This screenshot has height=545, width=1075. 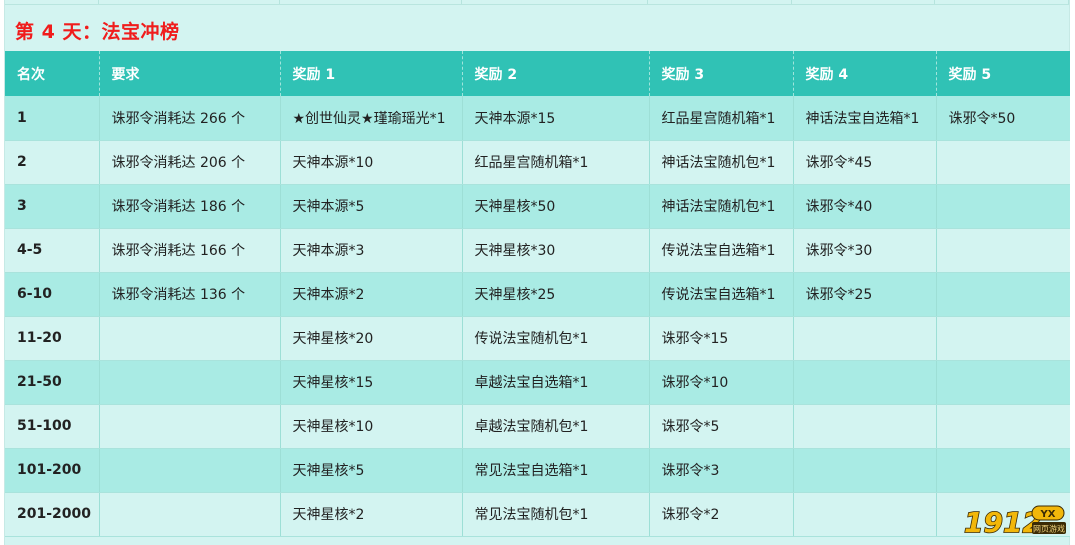 What do you see at coordinates (52, 250) in the screenshot?
I see `cell-rank: 4-5` at bounding box center [52, 250].